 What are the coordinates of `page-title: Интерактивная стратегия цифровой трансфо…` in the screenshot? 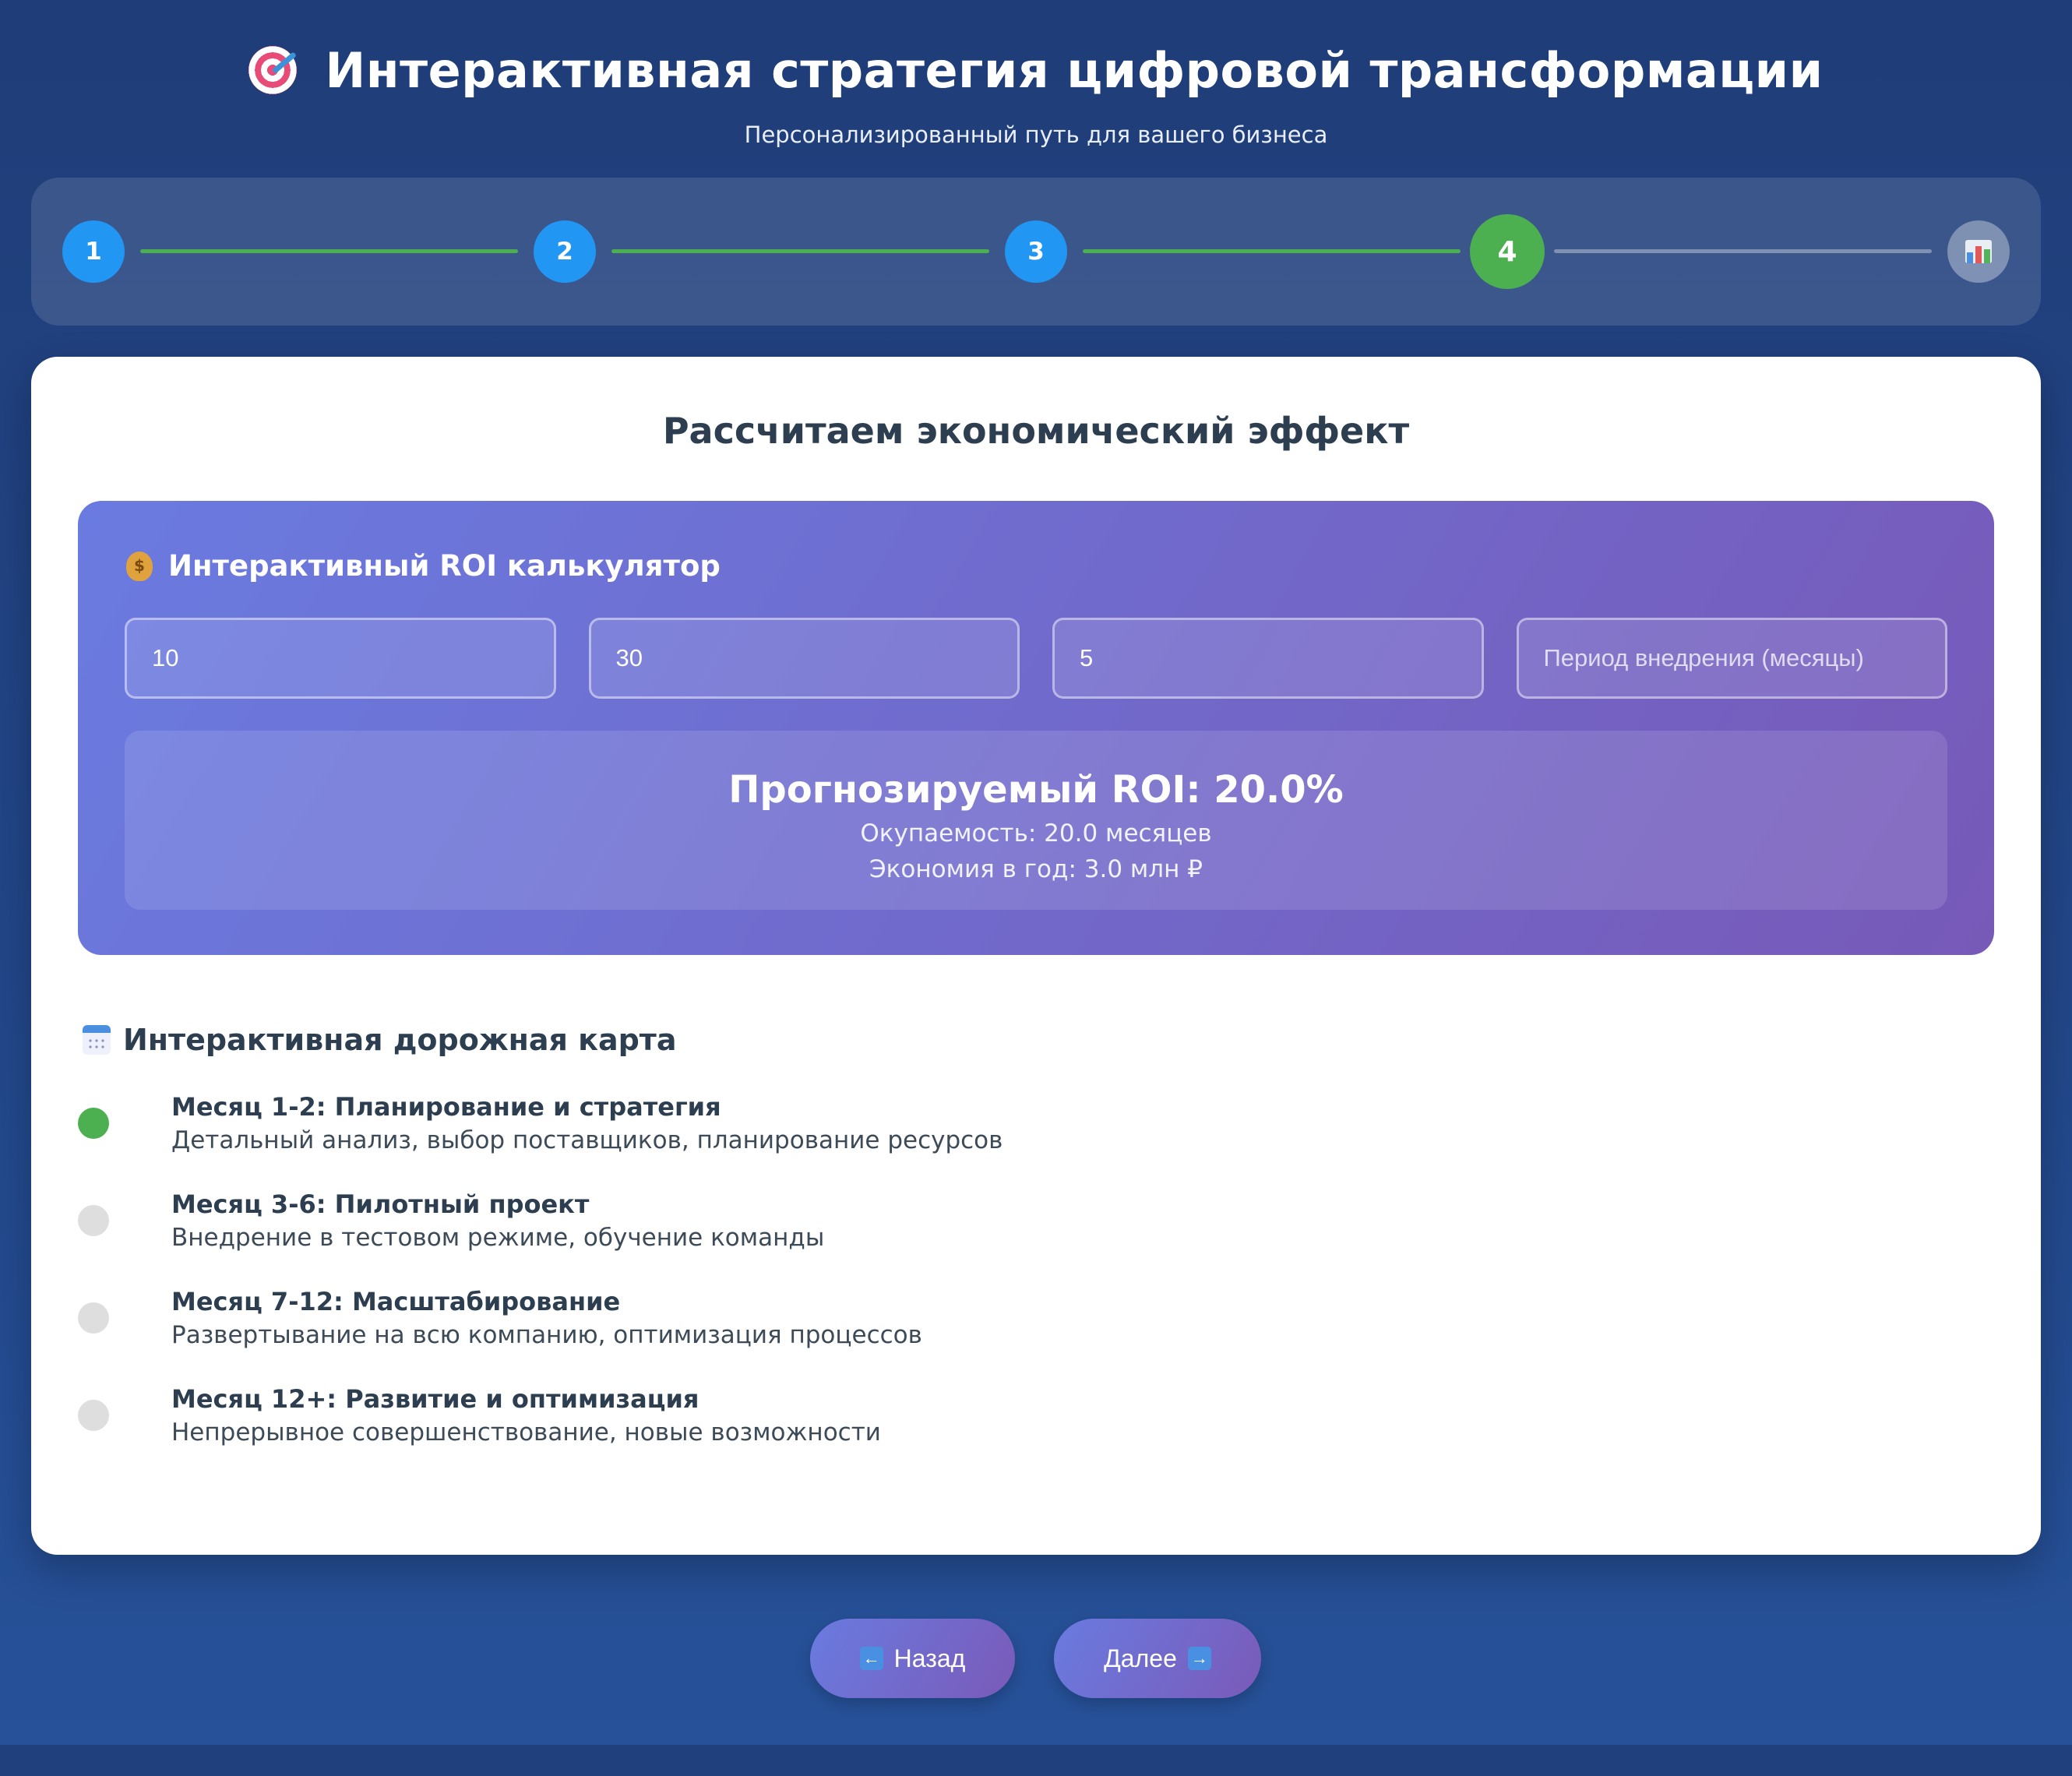 It's located at (1074, 70).